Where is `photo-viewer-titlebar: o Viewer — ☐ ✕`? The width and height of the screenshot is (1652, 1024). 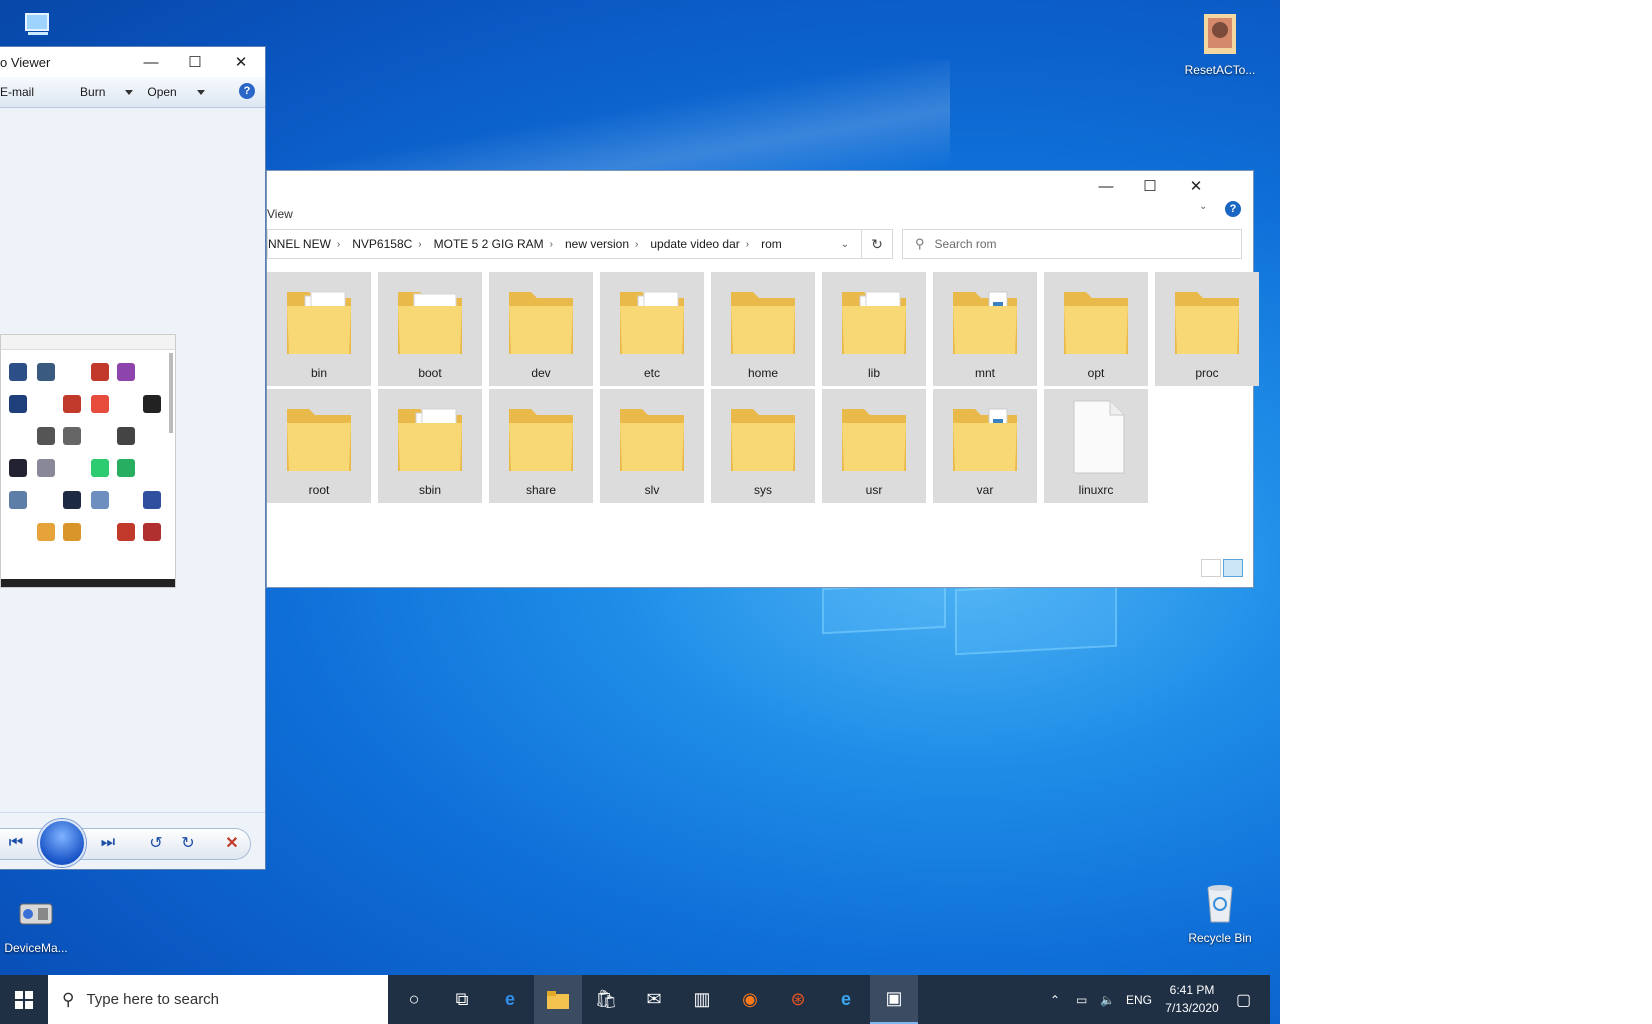 photo-viewer-titlebar: o Viewer — ☐ ✕ is located at coordinates (132, 62).